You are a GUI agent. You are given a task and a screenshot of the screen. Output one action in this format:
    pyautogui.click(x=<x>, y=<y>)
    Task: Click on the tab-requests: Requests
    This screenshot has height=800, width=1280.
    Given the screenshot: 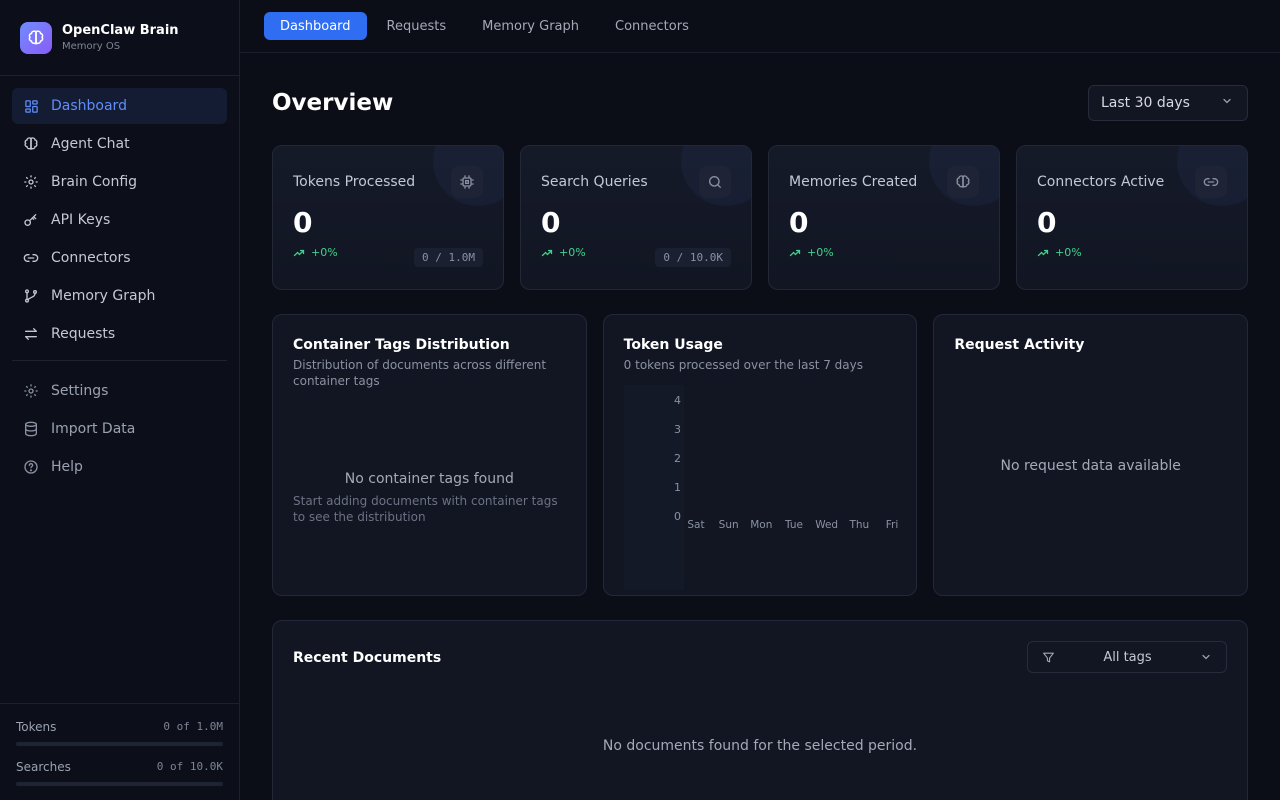 What is the action you would take?
    pyautogui.click(x=417, y=26)
    